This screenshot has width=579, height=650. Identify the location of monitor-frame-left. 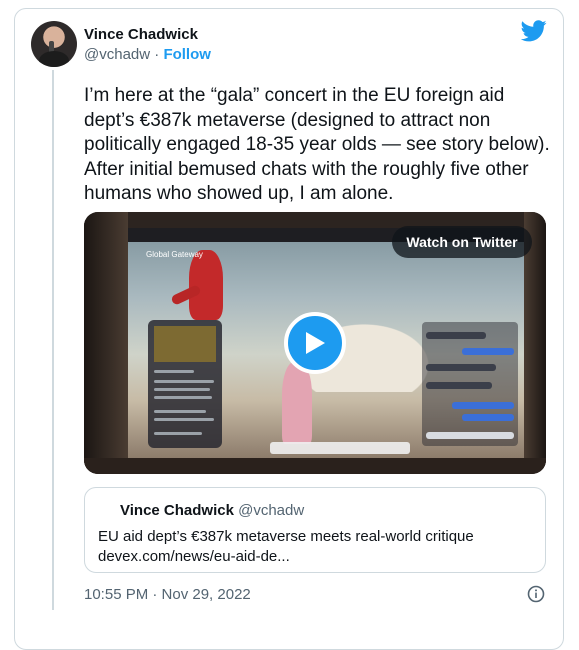
(106, 343).